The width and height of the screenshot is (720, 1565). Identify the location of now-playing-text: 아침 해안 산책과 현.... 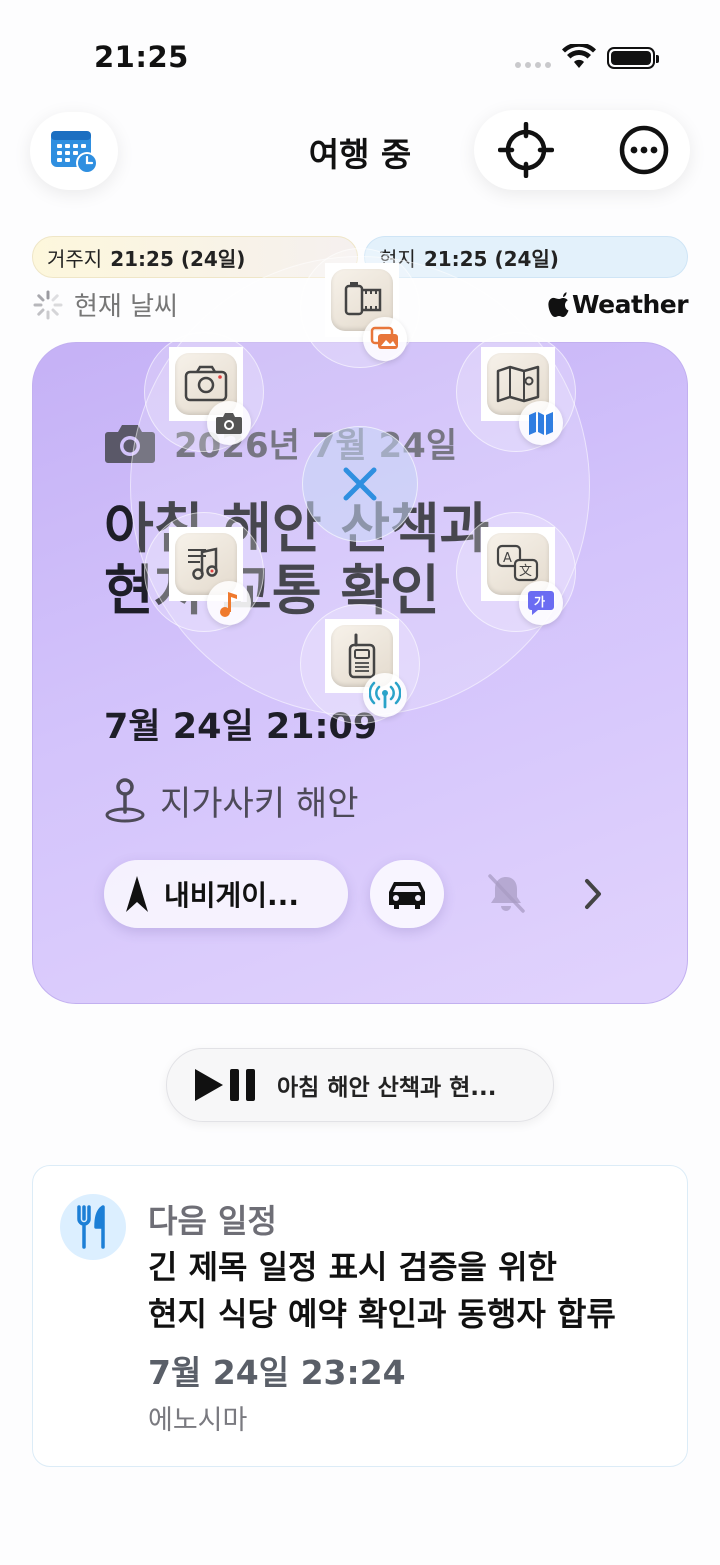
(387, 1088).